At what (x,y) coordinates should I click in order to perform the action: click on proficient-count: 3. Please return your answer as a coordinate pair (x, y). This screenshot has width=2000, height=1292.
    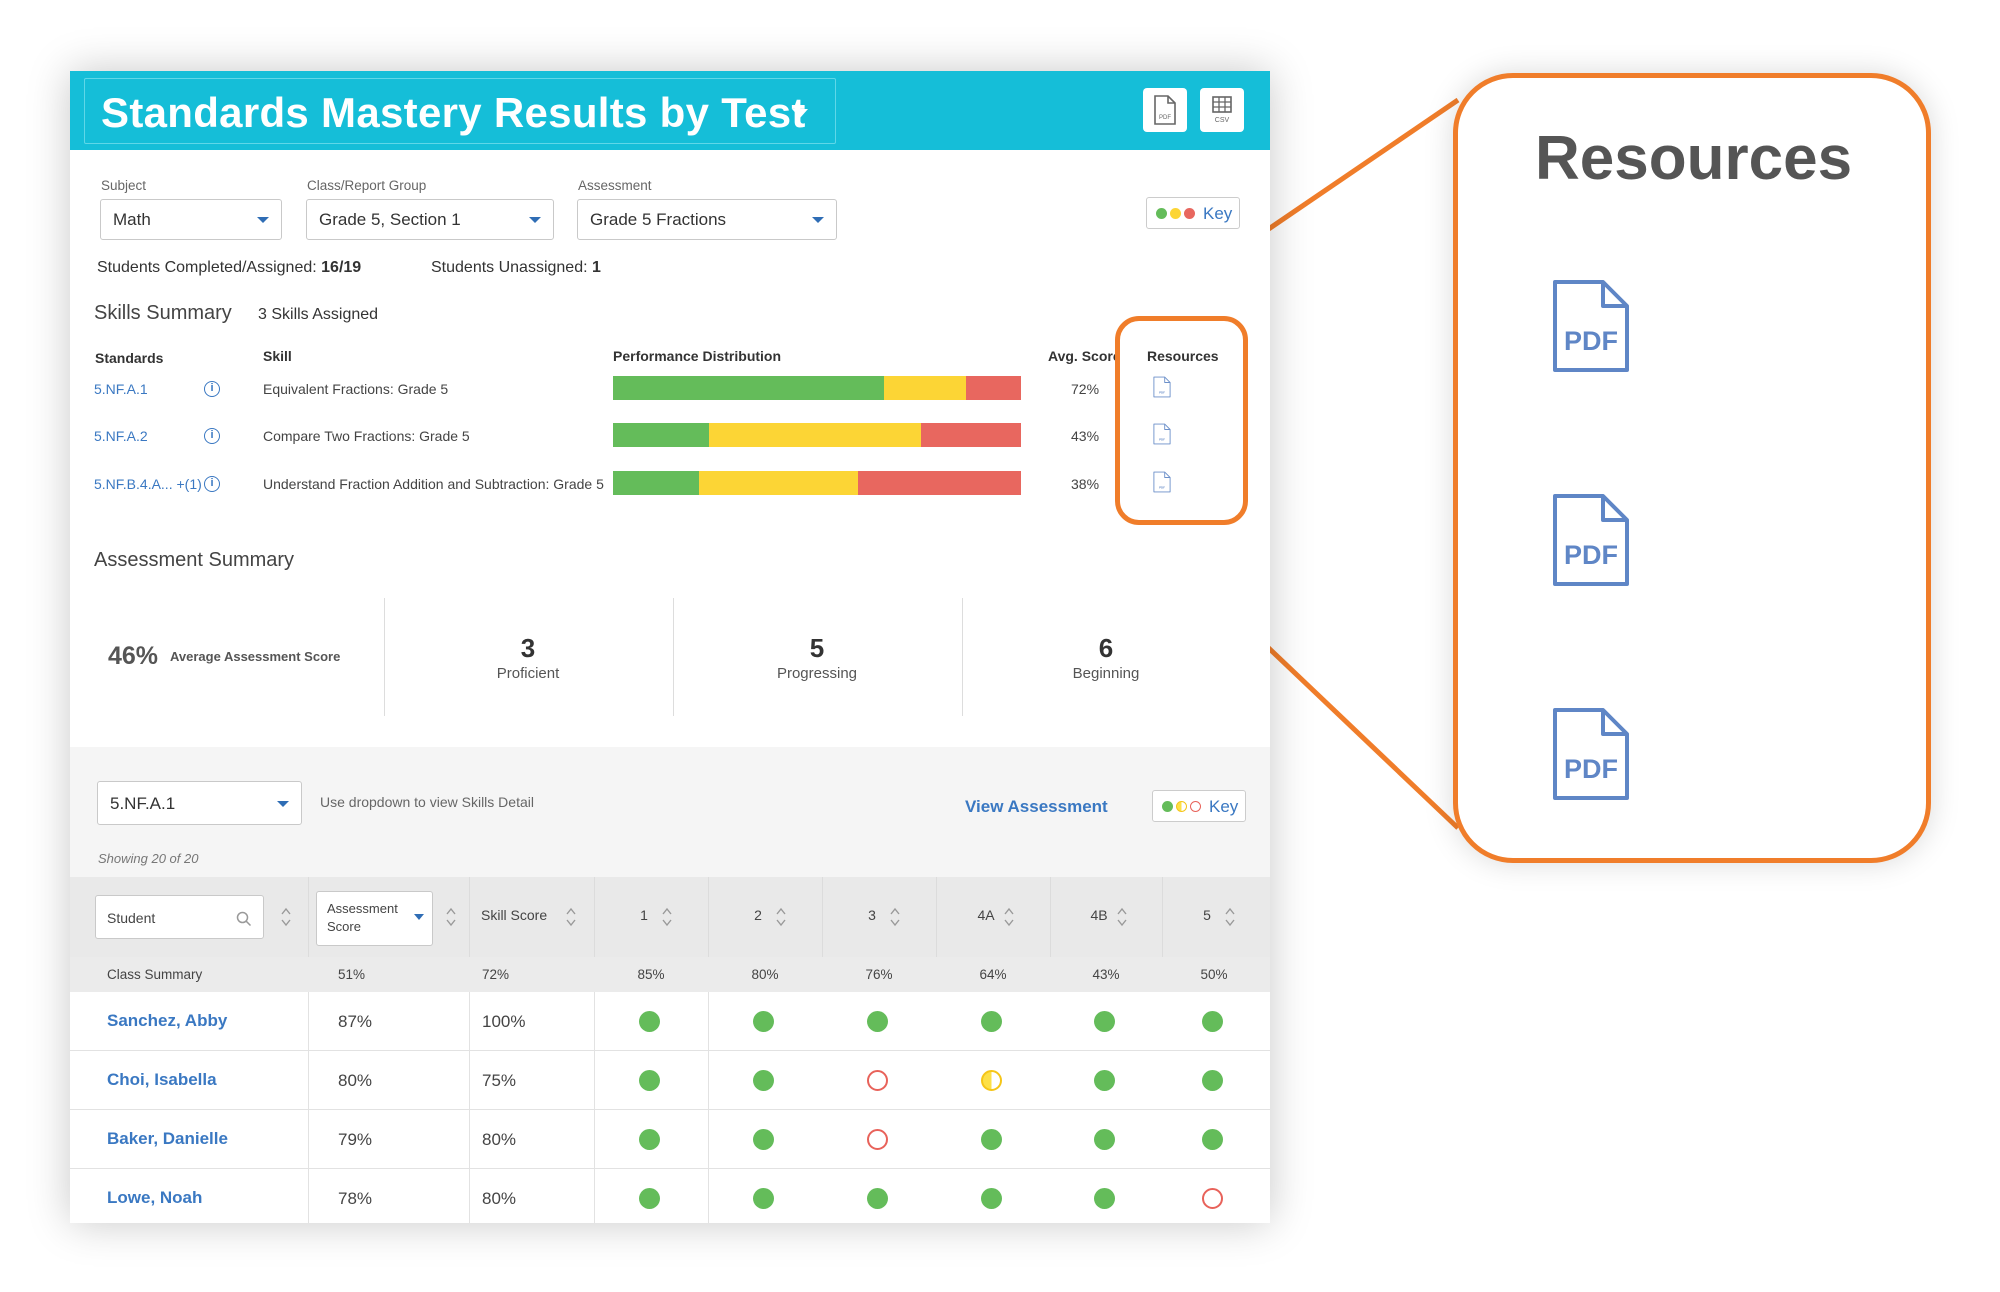
    Looking at the image, I should click on (528, 648).